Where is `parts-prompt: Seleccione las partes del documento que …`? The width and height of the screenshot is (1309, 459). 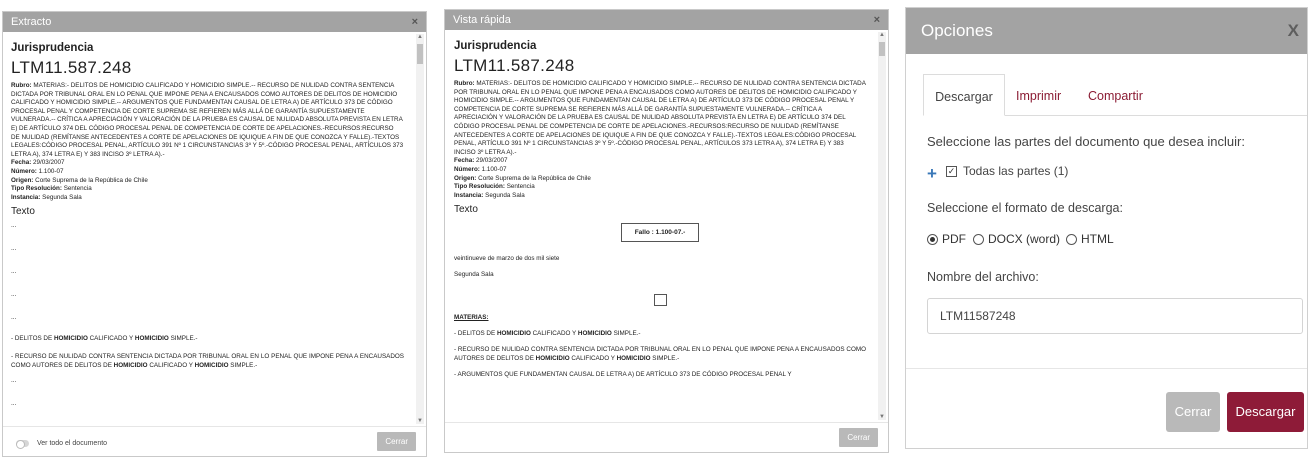 parts-prompt: Seleccione las partes del documento que … is located at coordinates (1086, 141).